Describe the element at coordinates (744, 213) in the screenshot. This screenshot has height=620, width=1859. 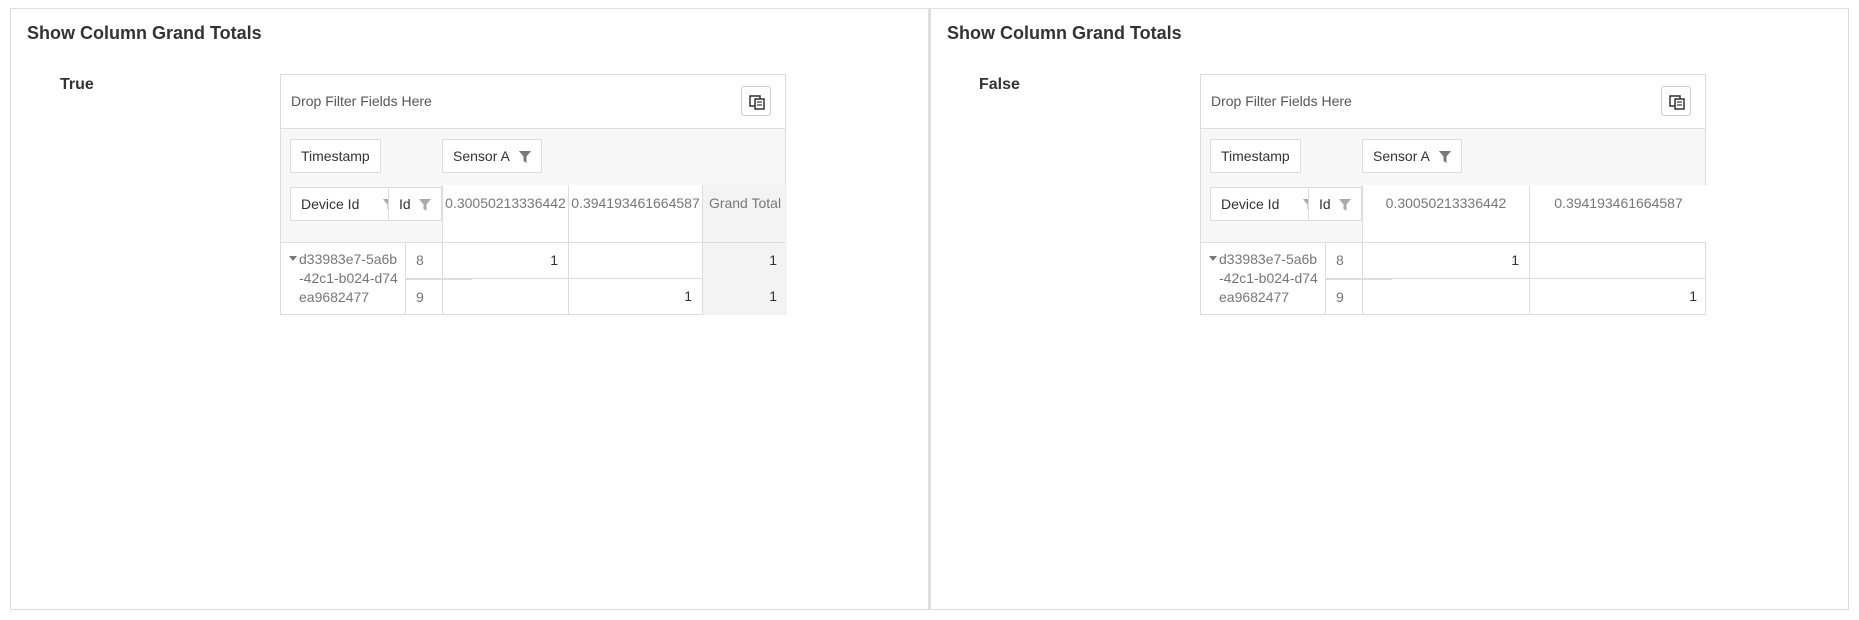
I see `grand-total-header: Grand Total` at that location.